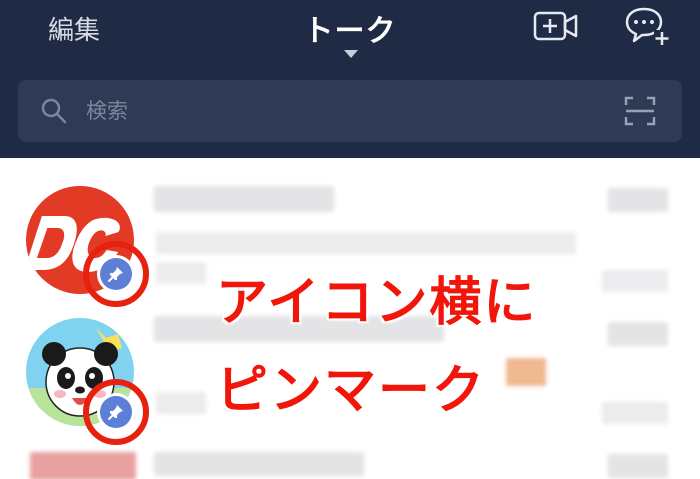  What do you see at coordinates (74, 28) in the screenshot?
I see `edit-button: 編集` at bounding box center [74, 28].